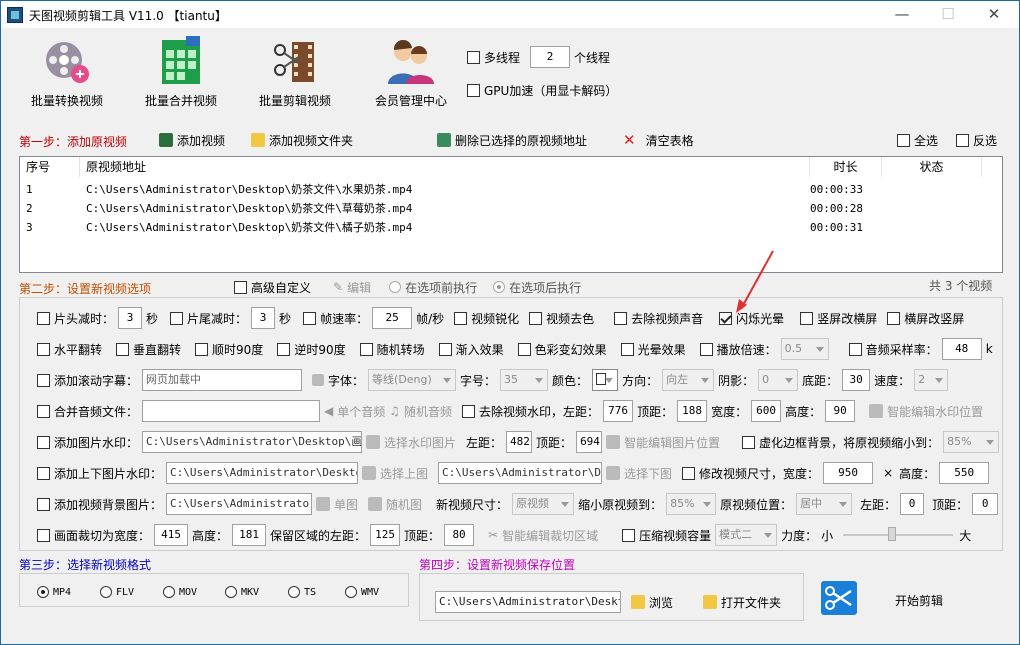 This screenshot has height=645, width=1020. What do you see at coordinates (648, 473) in the screenshot?
I see `choose-bottom-button: 选择下图` at bounding box center [648, 473].